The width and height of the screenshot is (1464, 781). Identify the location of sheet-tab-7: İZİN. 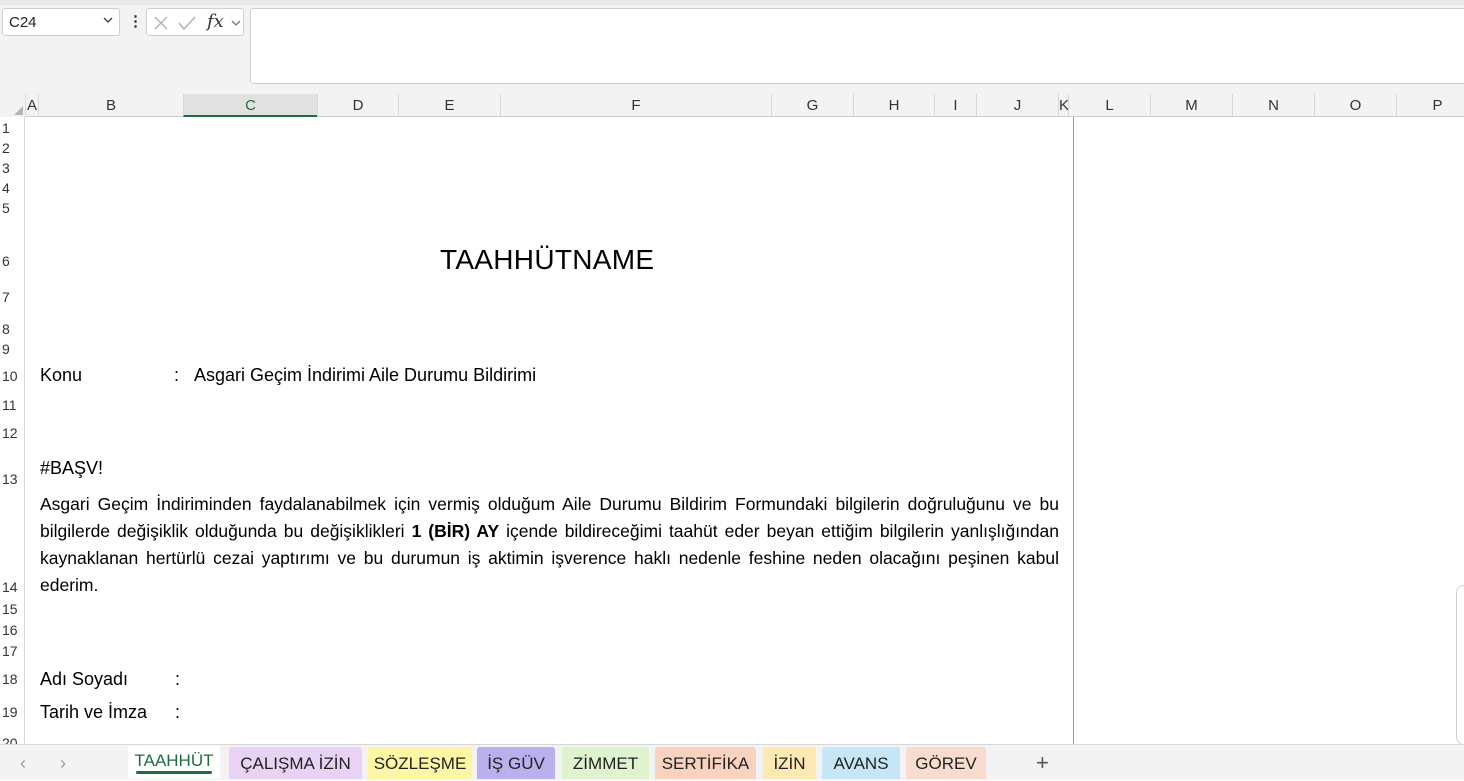
(789, 763).